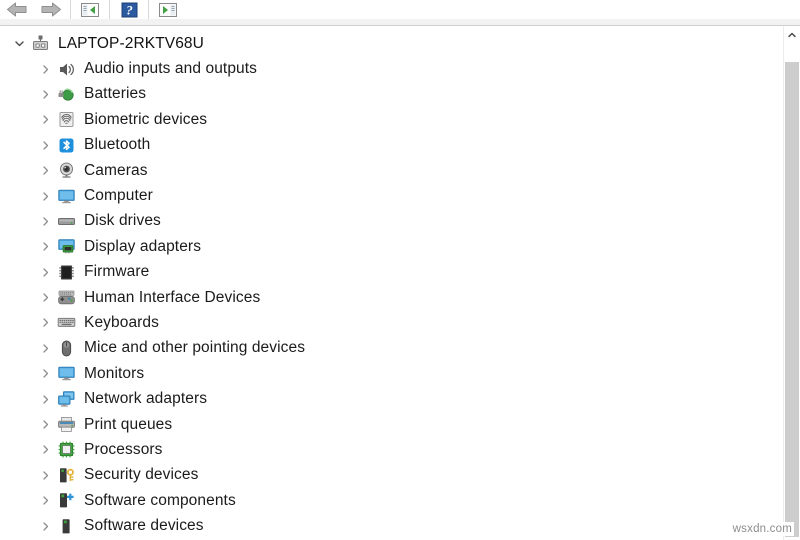  I want to click on security-key-icon, so click(66, 475).